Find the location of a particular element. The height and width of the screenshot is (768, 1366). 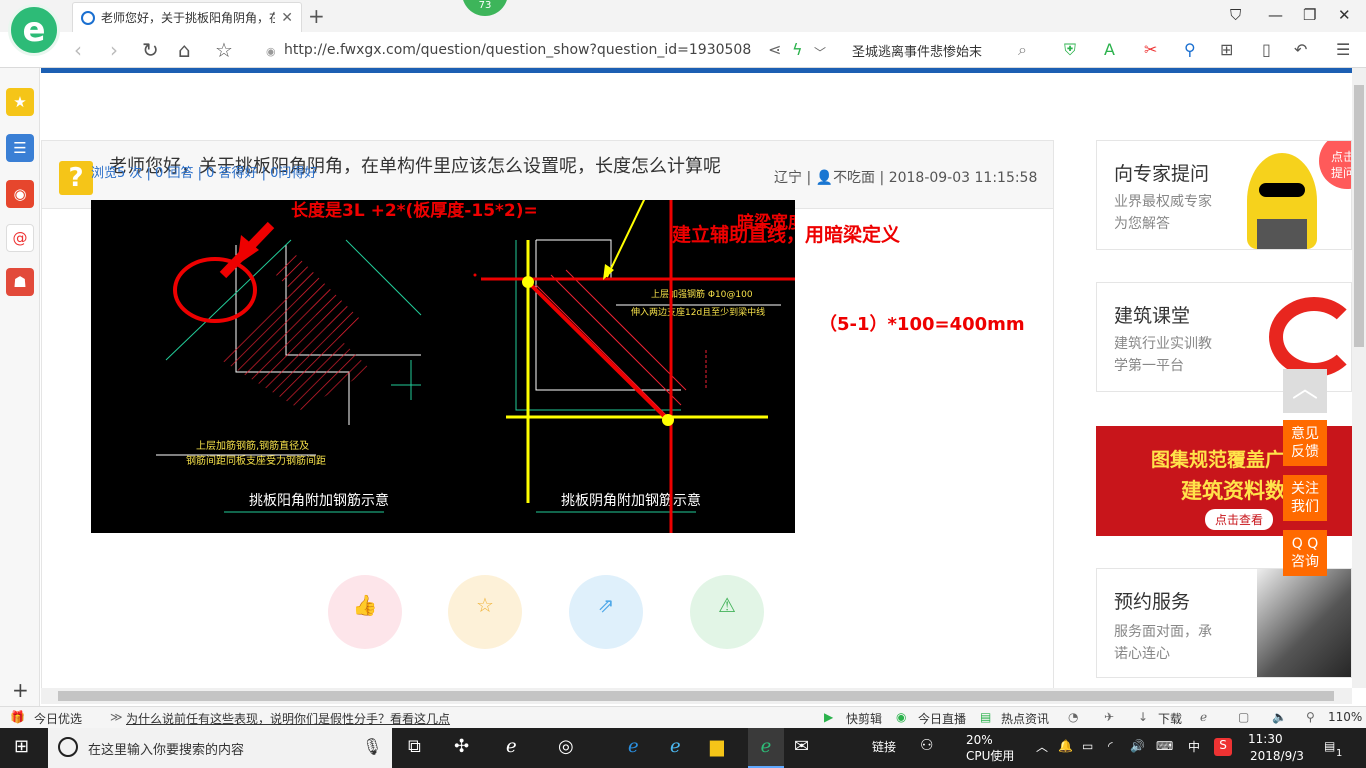

clock-time: 11:30 is located at coordinates (1265, 739).